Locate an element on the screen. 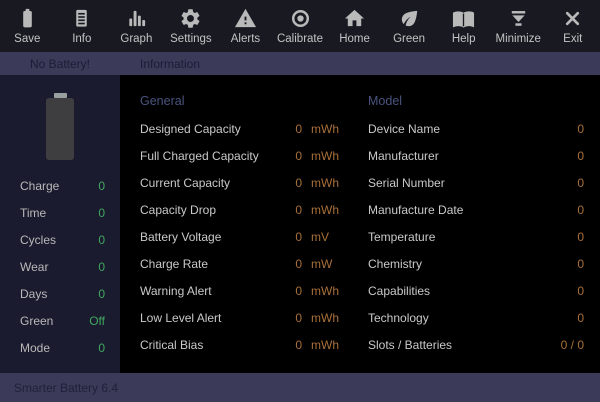  field-unit: mV is located at coordinates (320, 236).